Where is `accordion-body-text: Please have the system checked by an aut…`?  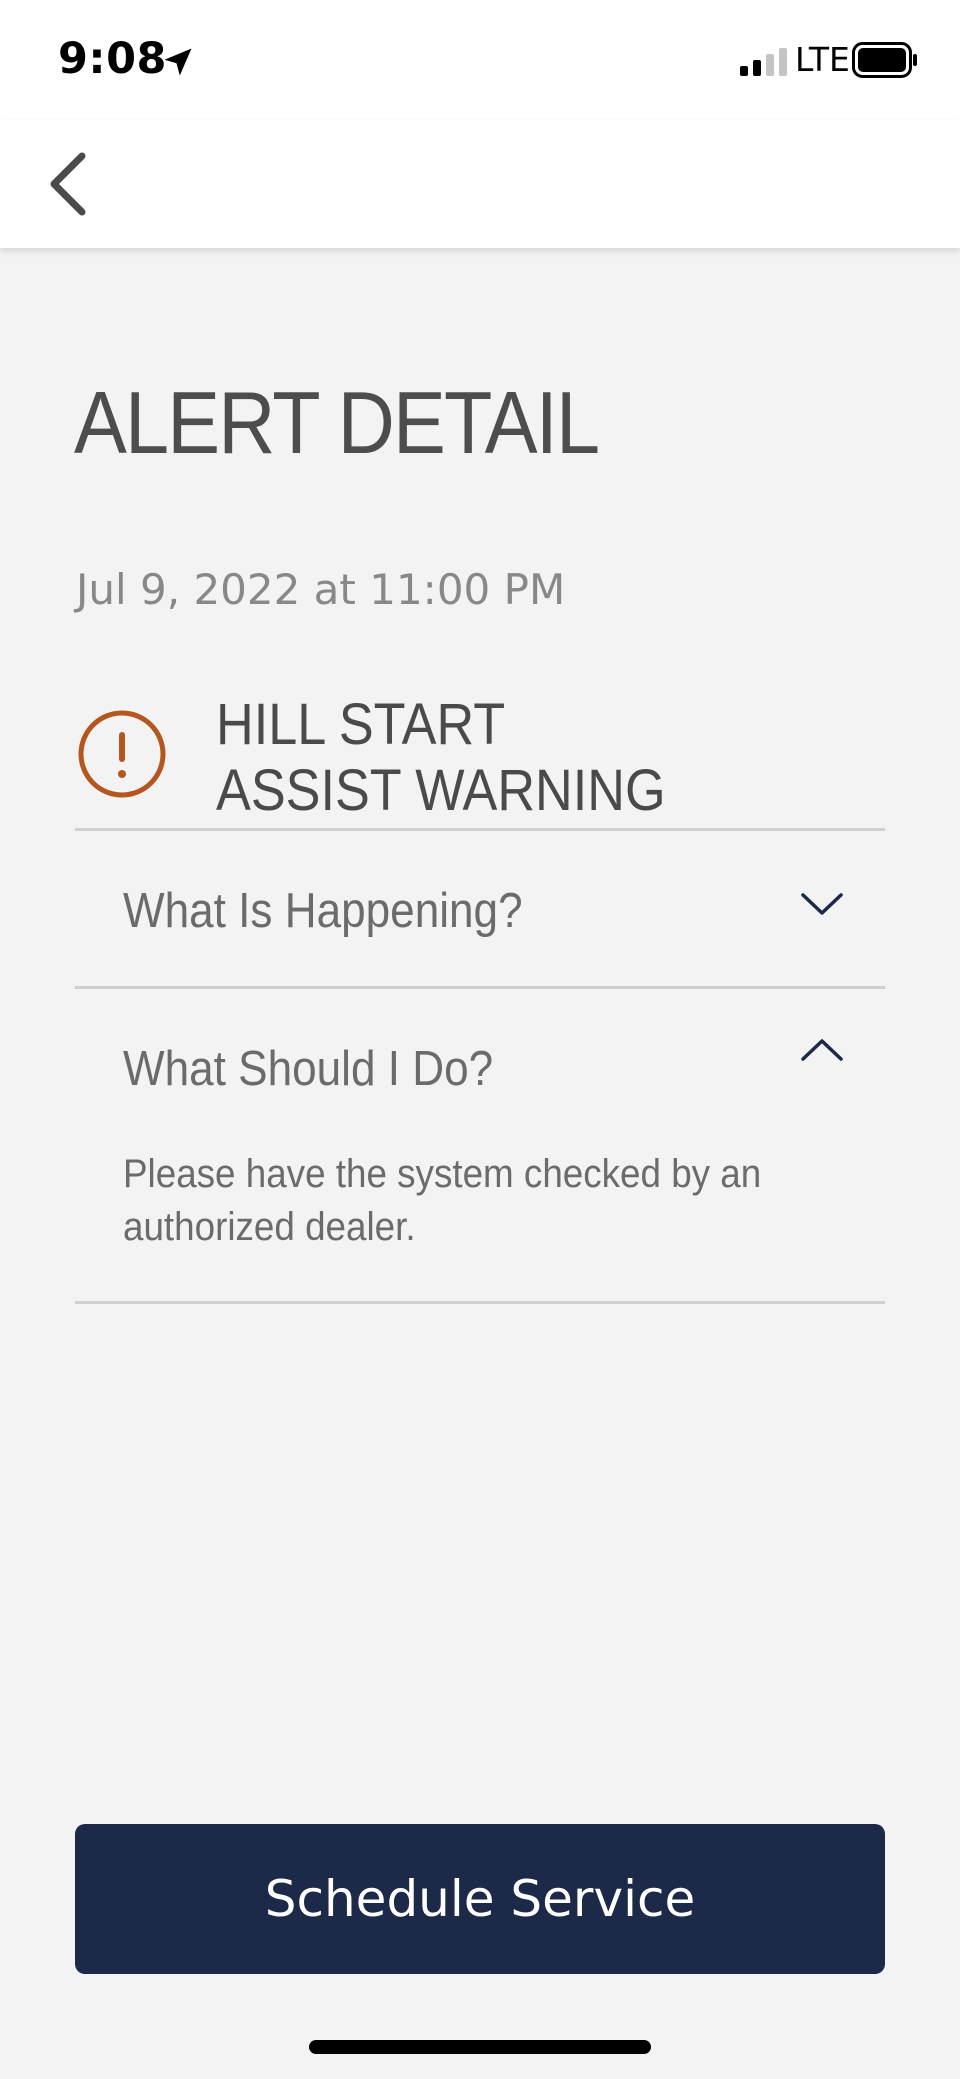
accordion-body-text: Please have the system checked by an aut… is located at coordinates (442, 1200).